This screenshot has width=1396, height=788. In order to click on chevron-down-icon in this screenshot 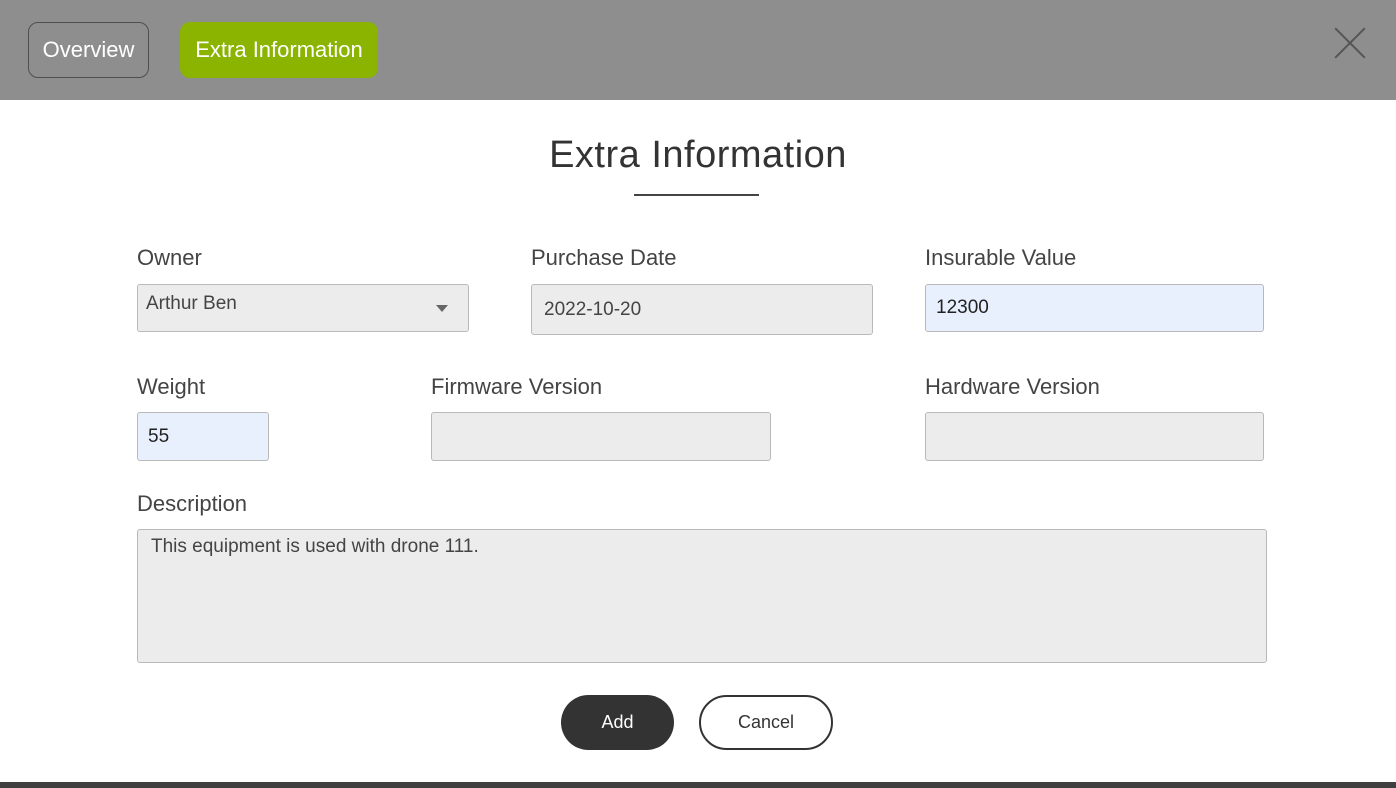, I will do `click(442, 308)`.